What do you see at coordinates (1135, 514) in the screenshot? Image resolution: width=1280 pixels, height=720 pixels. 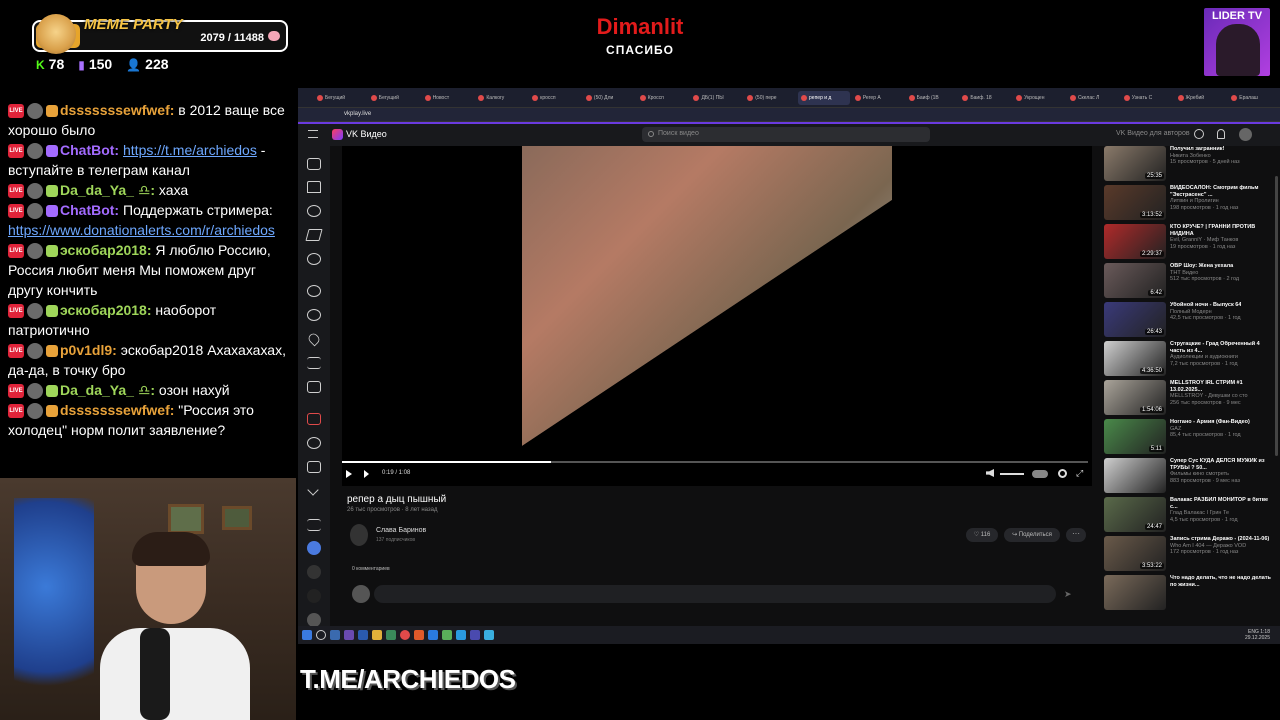 I see `video-thumbnail: 24:47` at bounding box center [1135, 514].